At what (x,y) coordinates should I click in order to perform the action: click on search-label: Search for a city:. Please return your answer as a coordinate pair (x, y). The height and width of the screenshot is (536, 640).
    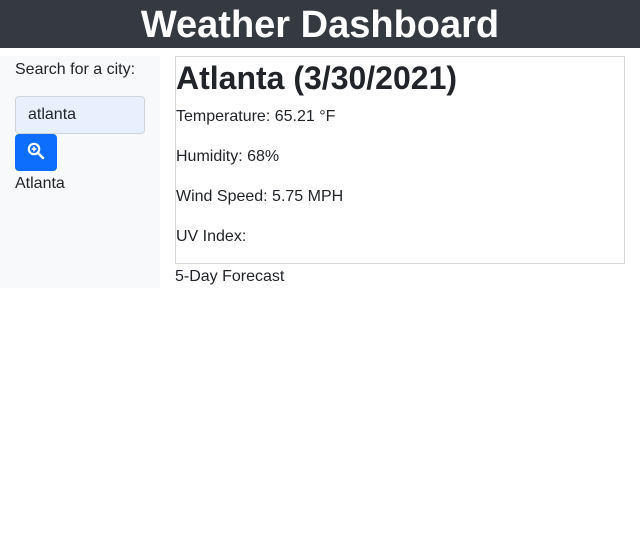
    Looking at the image, I should click on (75, 69).